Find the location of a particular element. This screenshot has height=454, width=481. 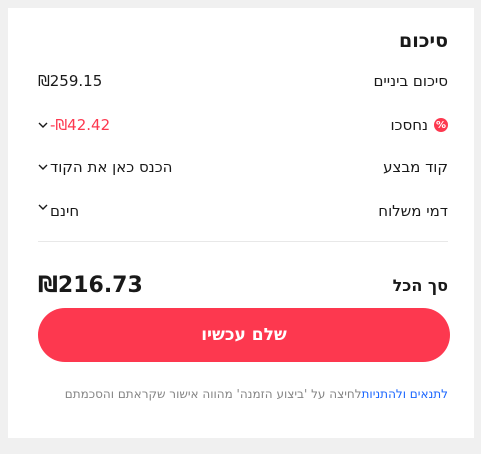

promo-row: קוד מבצע הכנס כאן את הקוד is located at coordinates (243, 167).